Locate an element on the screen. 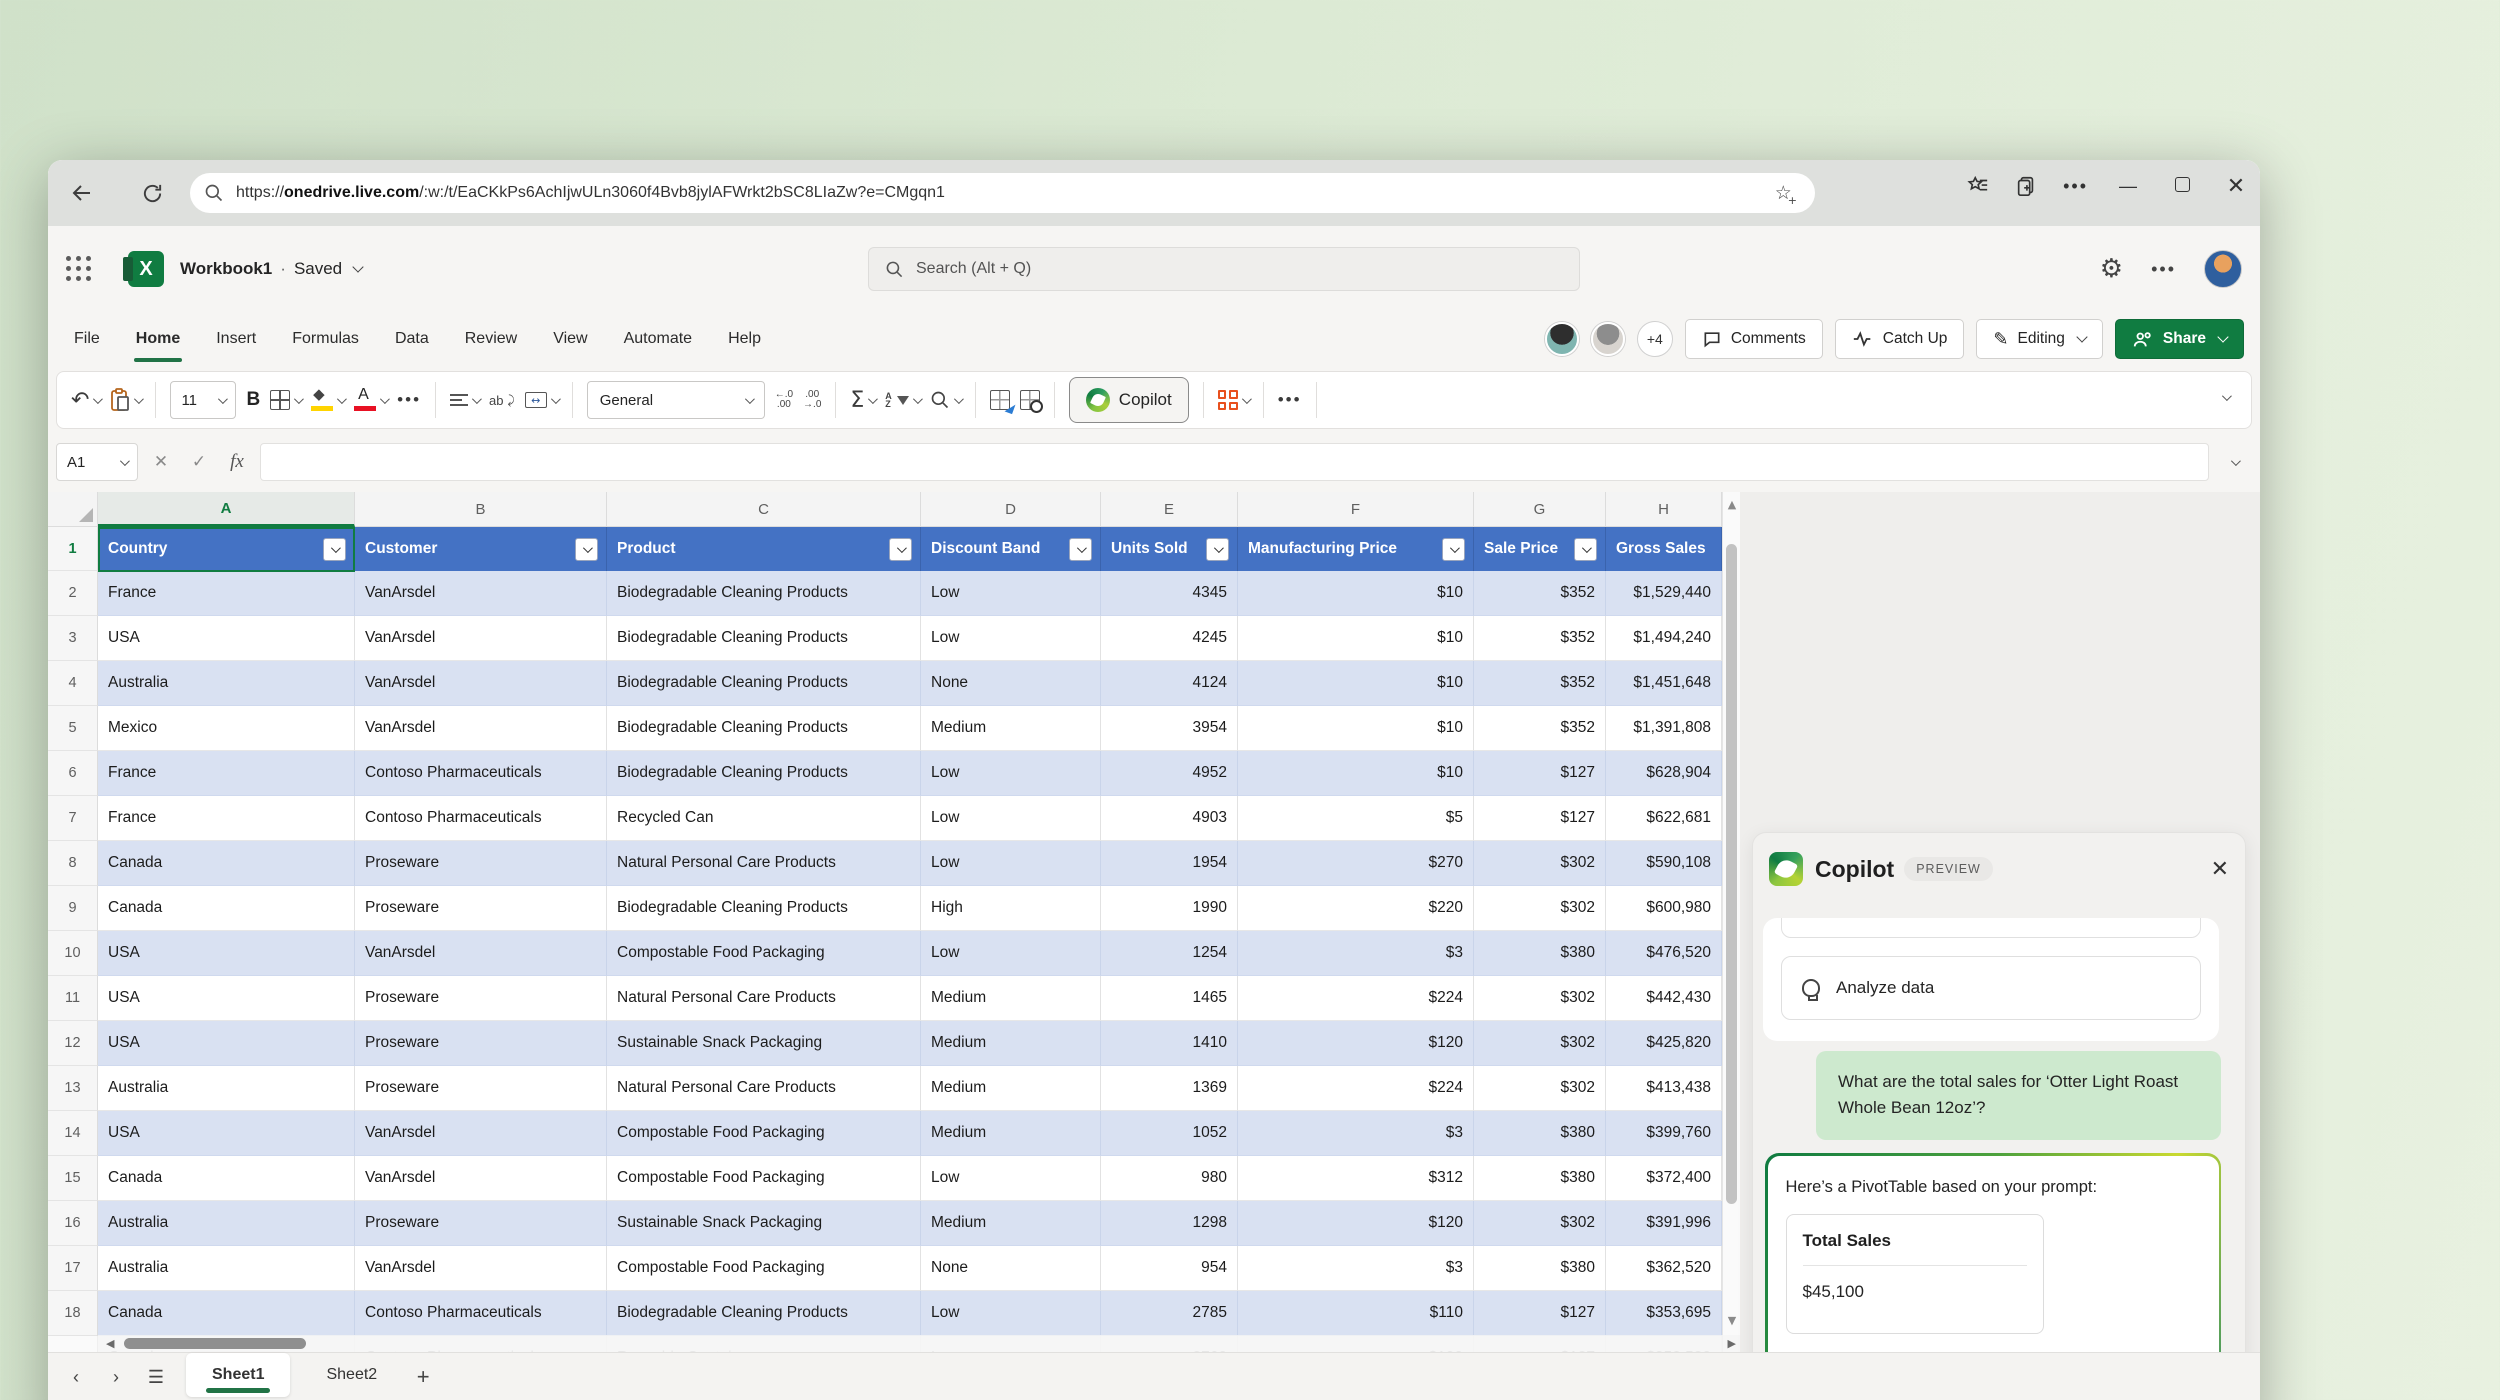 The image size is (2500, 1400). next-sheet-icon: › is located at coordinates (116, 1377).